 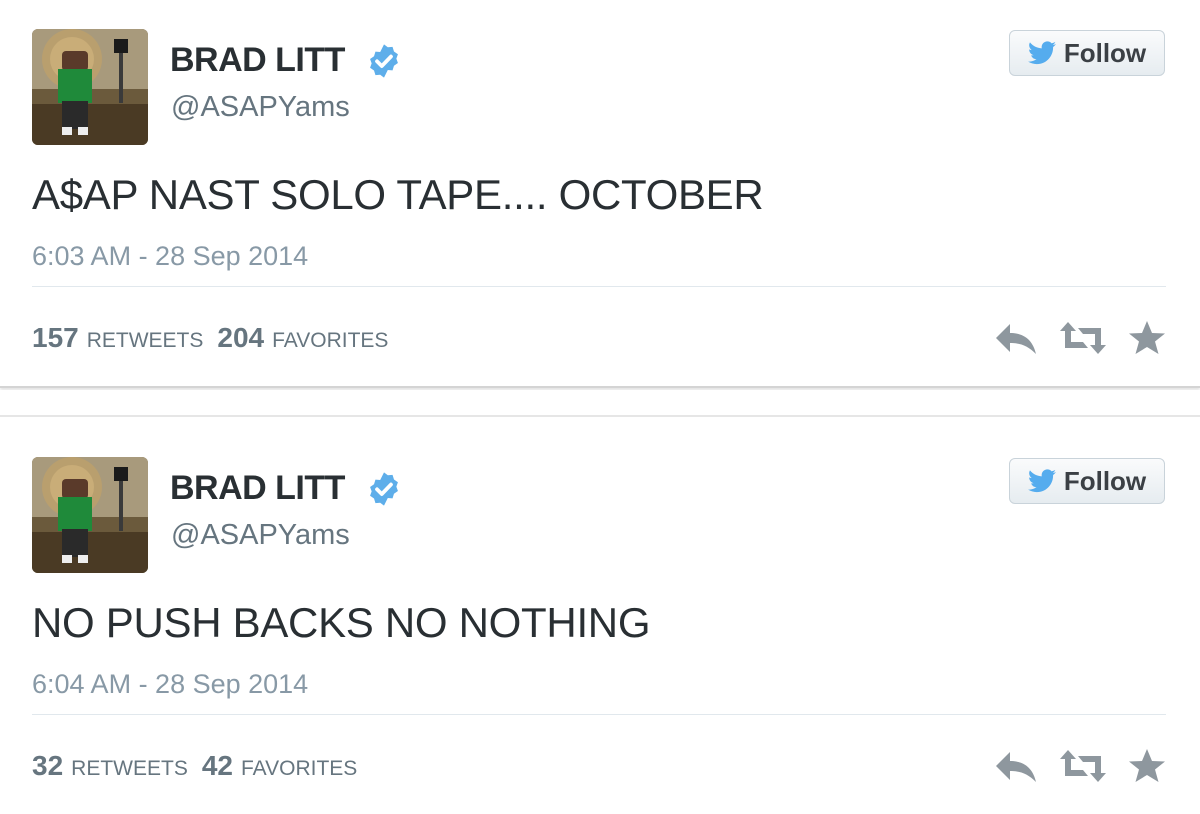 I want to click on favorites-count: 204, so click(x=240, y=338).